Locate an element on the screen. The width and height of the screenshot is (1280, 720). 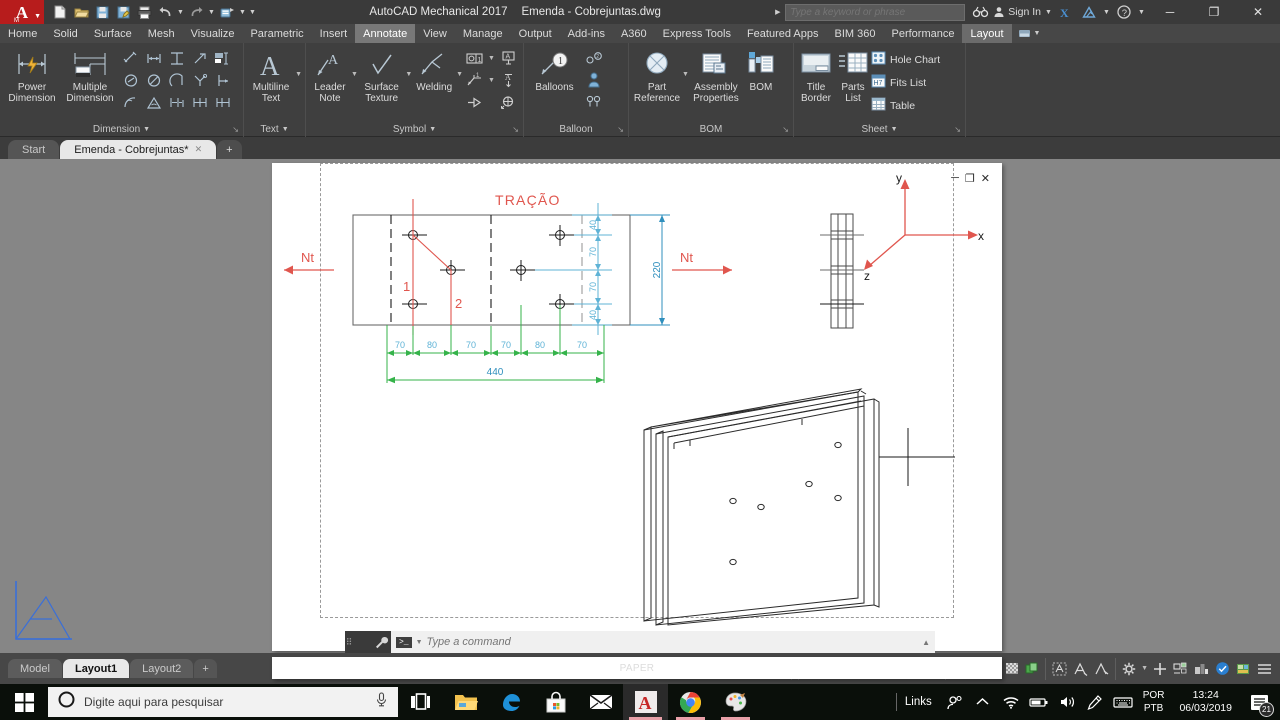
task-view-icon is located at coordinates (420, 702).